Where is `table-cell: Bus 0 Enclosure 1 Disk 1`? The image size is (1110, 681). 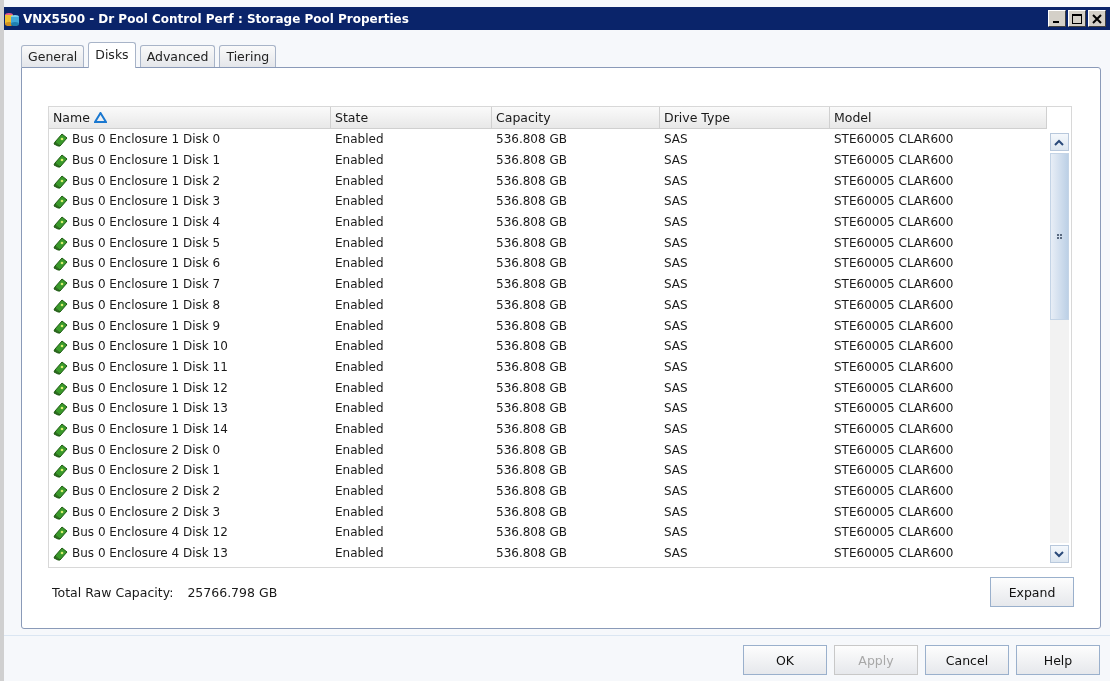 table-cell: Bus 0 Enclosure 1 Disk 1 is located at coordinates (146, 160).